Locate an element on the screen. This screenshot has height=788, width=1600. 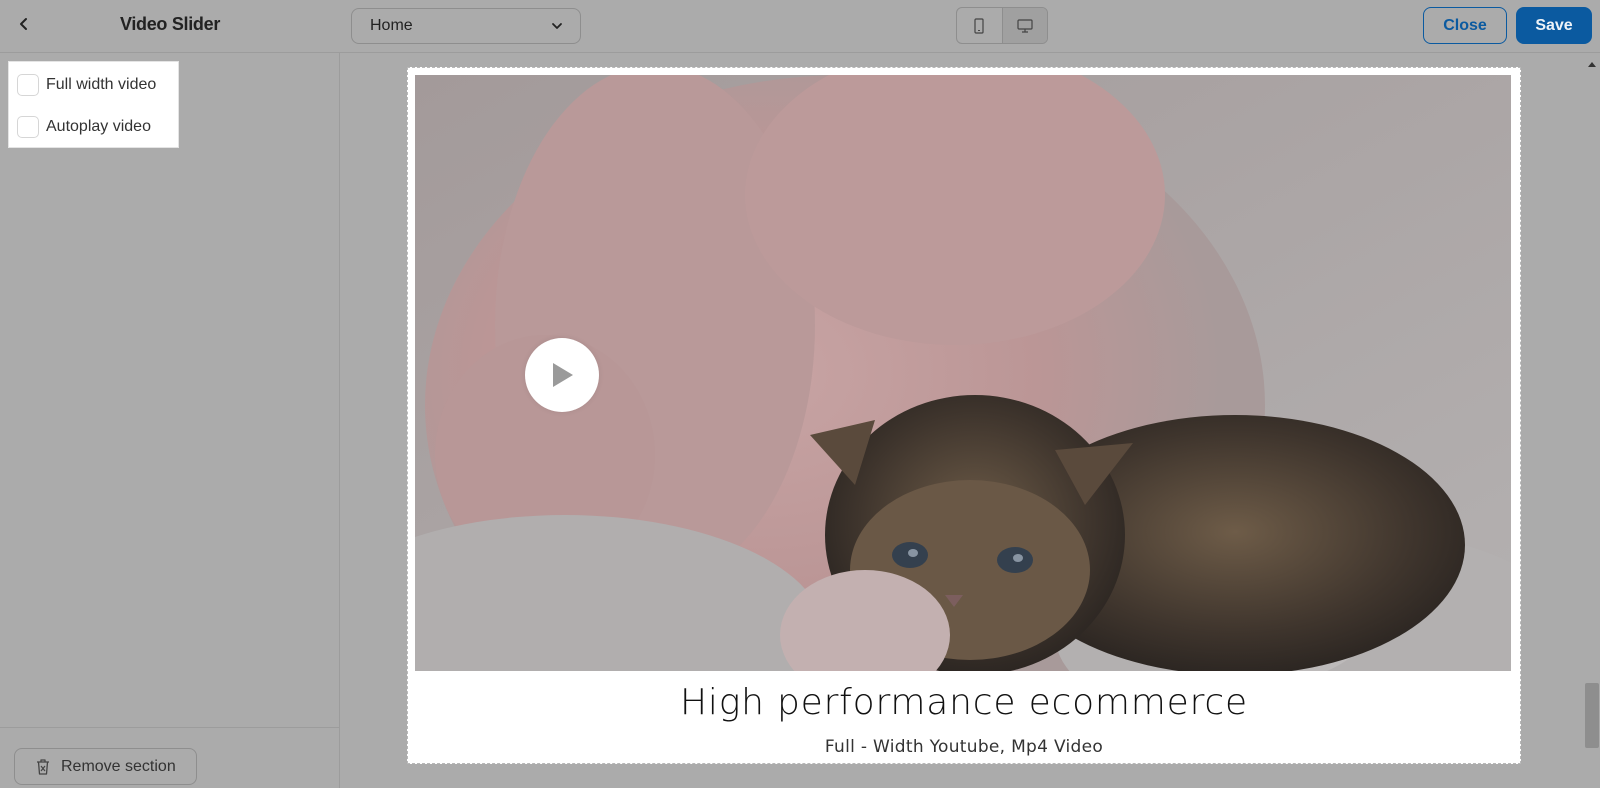
panel-footer: Remove section is located at coordinates (170, 757).